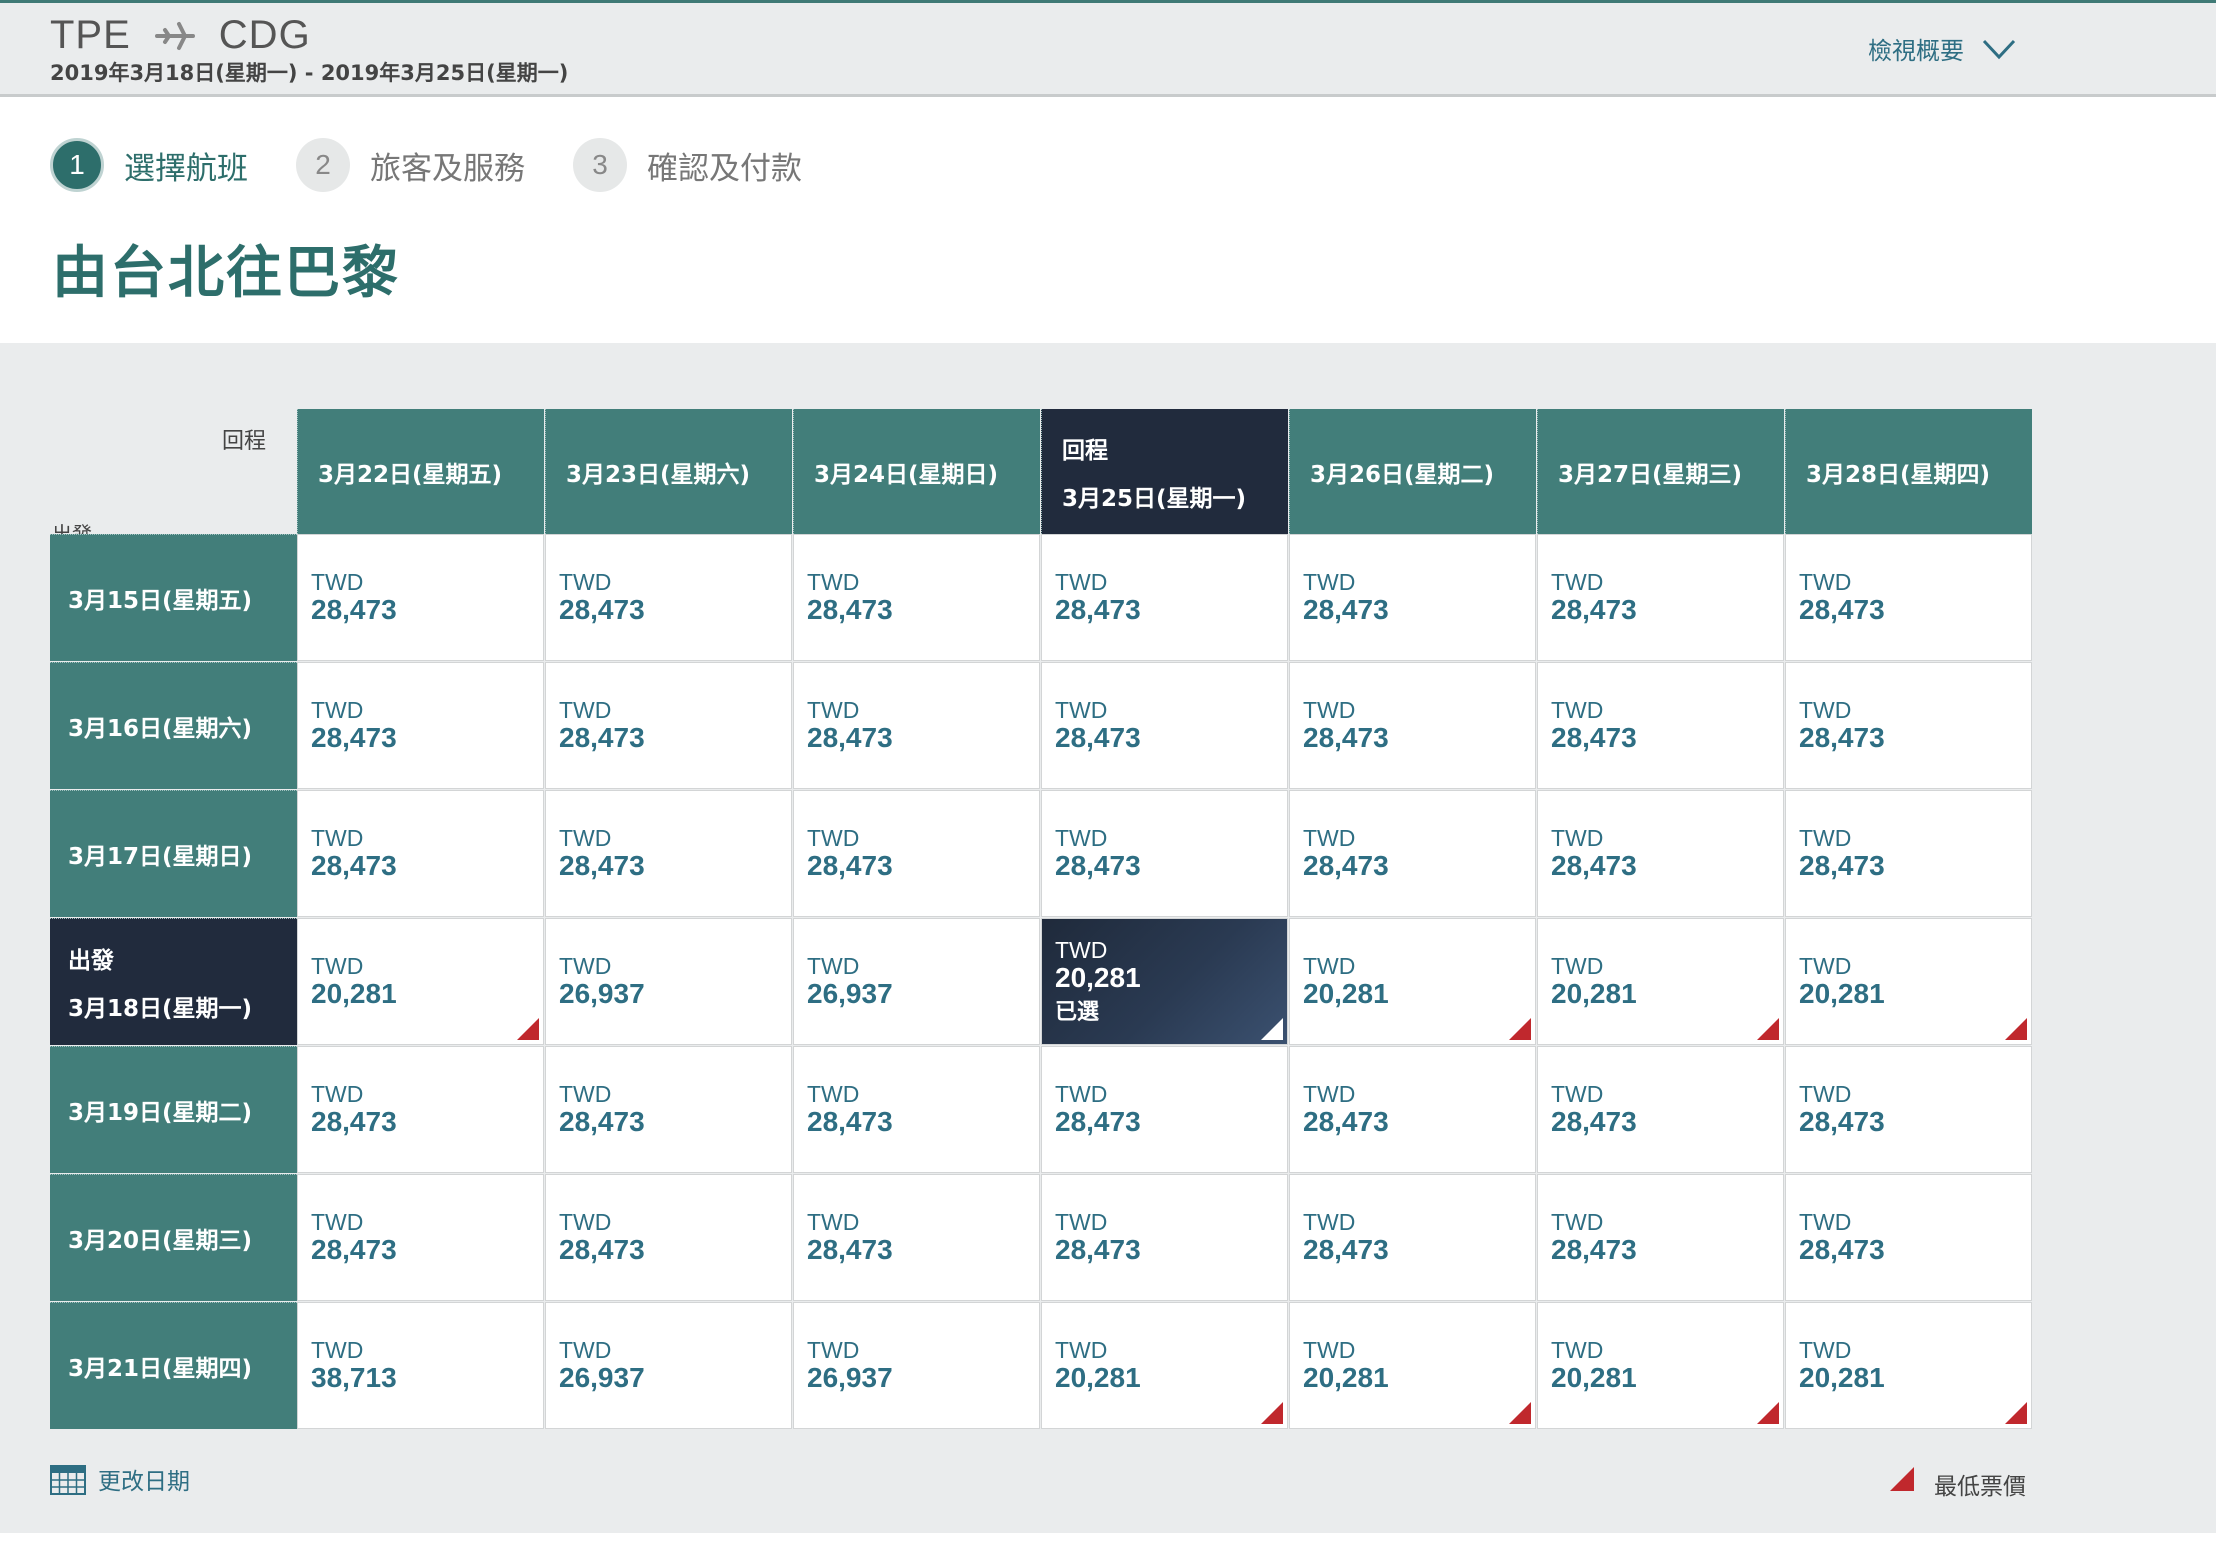 The image size is (2216, 1550). I want to click on depart-date-header: 3月21日(星期四), so click(173, 1365).